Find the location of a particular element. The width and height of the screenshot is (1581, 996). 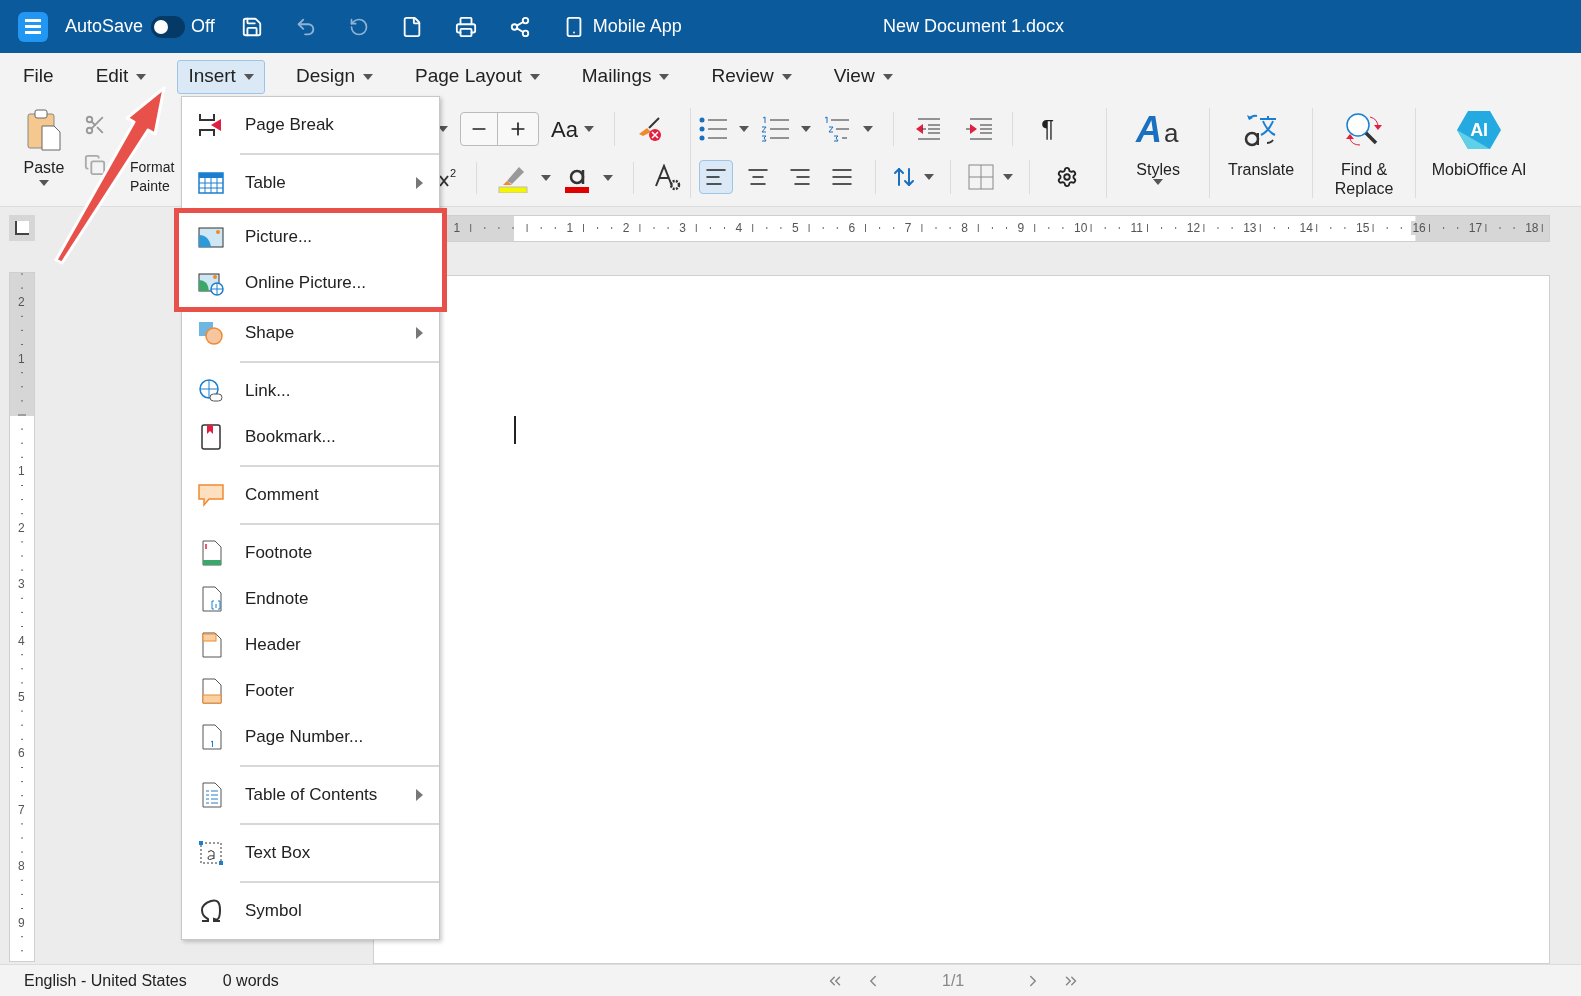

increase-indent-icon is located at coordinates (979, 129).